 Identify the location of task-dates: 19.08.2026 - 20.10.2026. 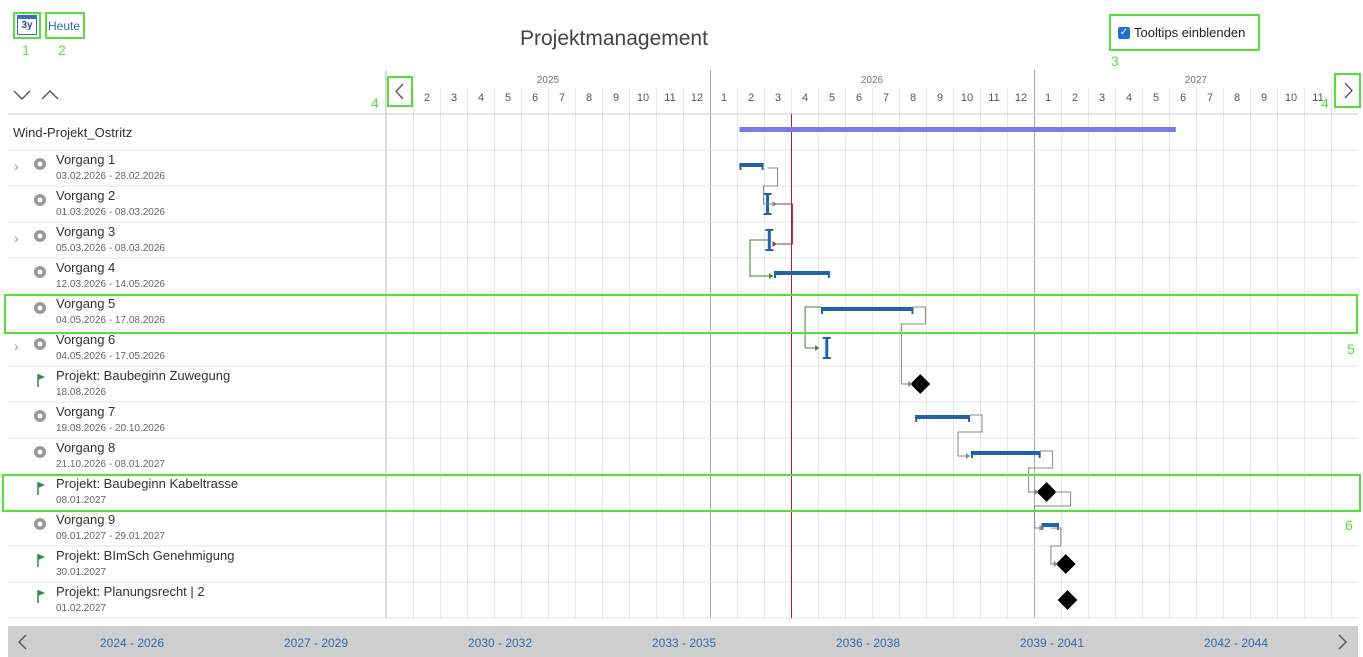
(110, 428).